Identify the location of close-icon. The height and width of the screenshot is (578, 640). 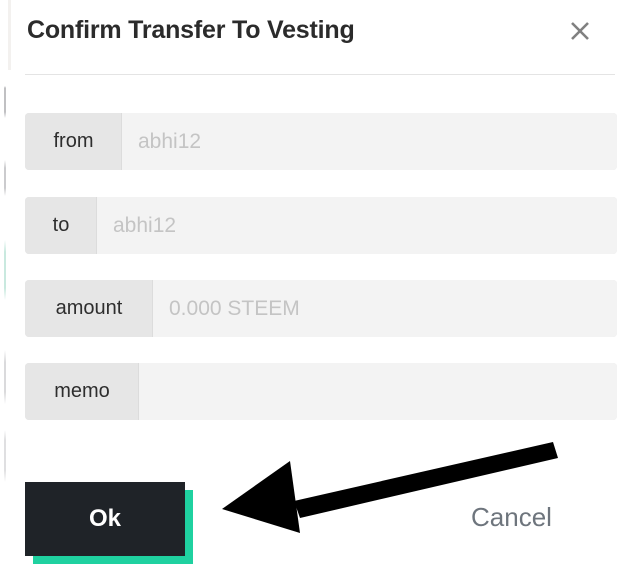
(580, 31).